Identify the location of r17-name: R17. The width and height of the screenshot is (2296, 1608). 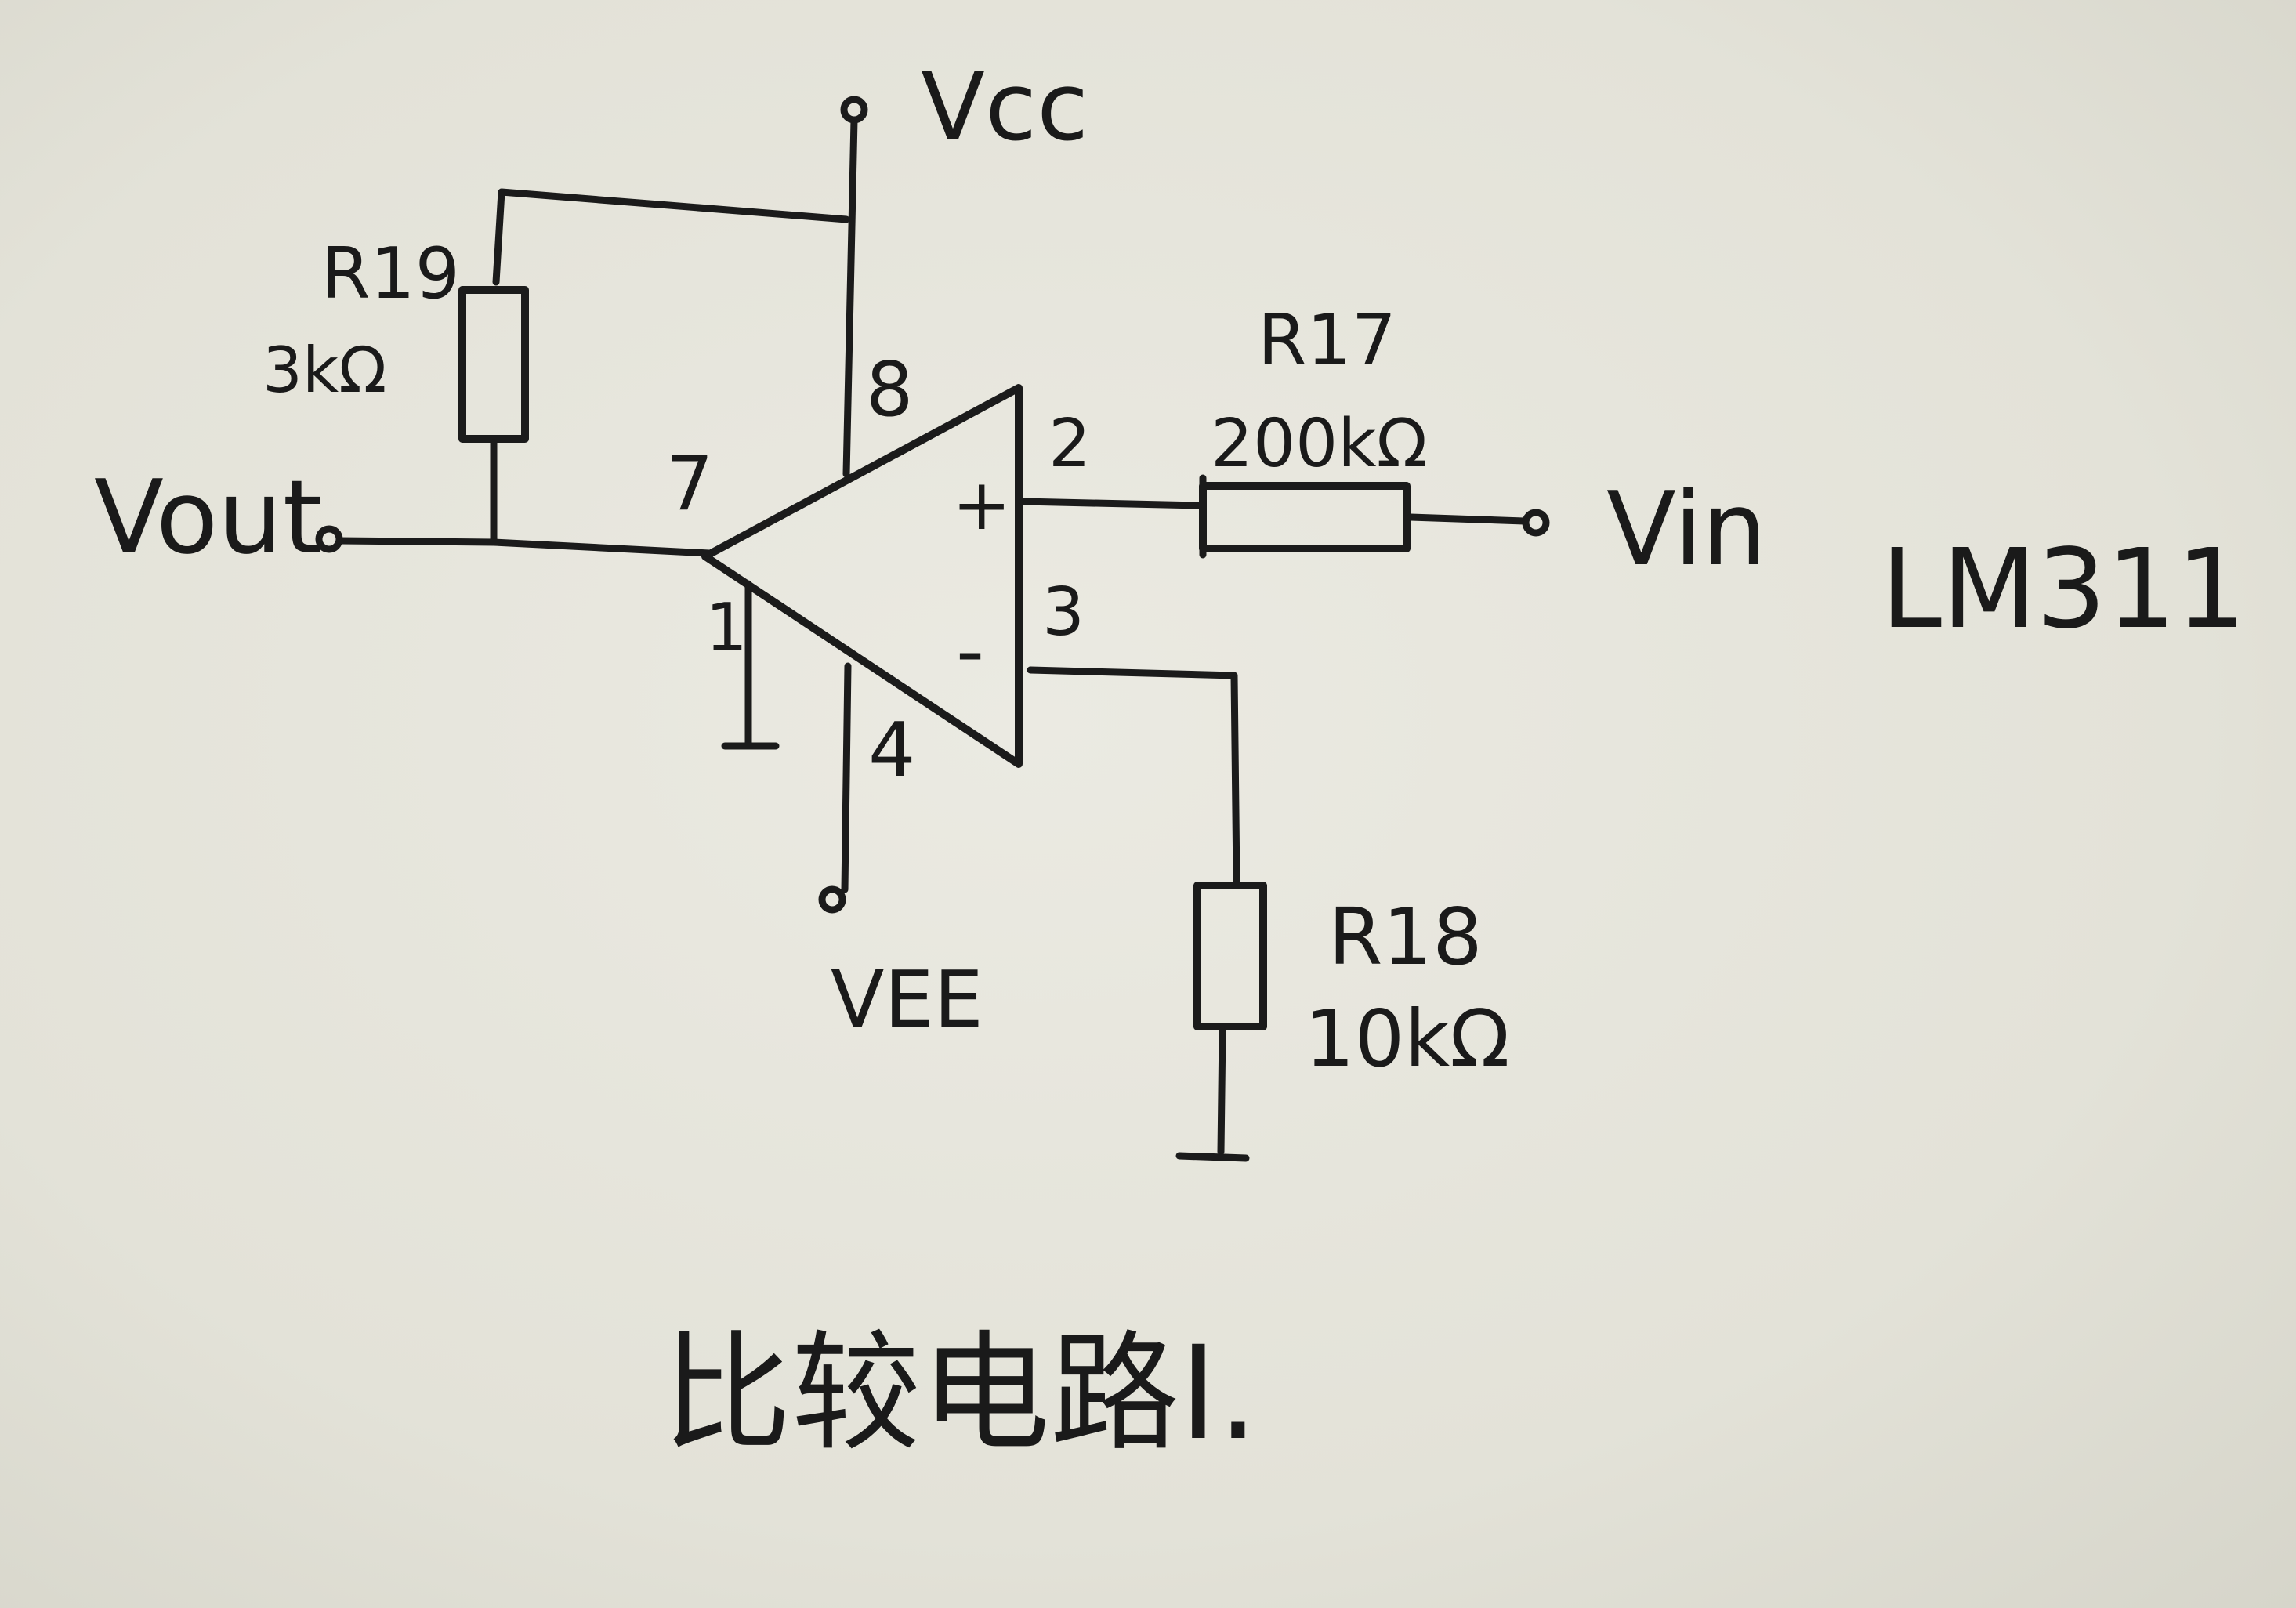
(1327, 340).